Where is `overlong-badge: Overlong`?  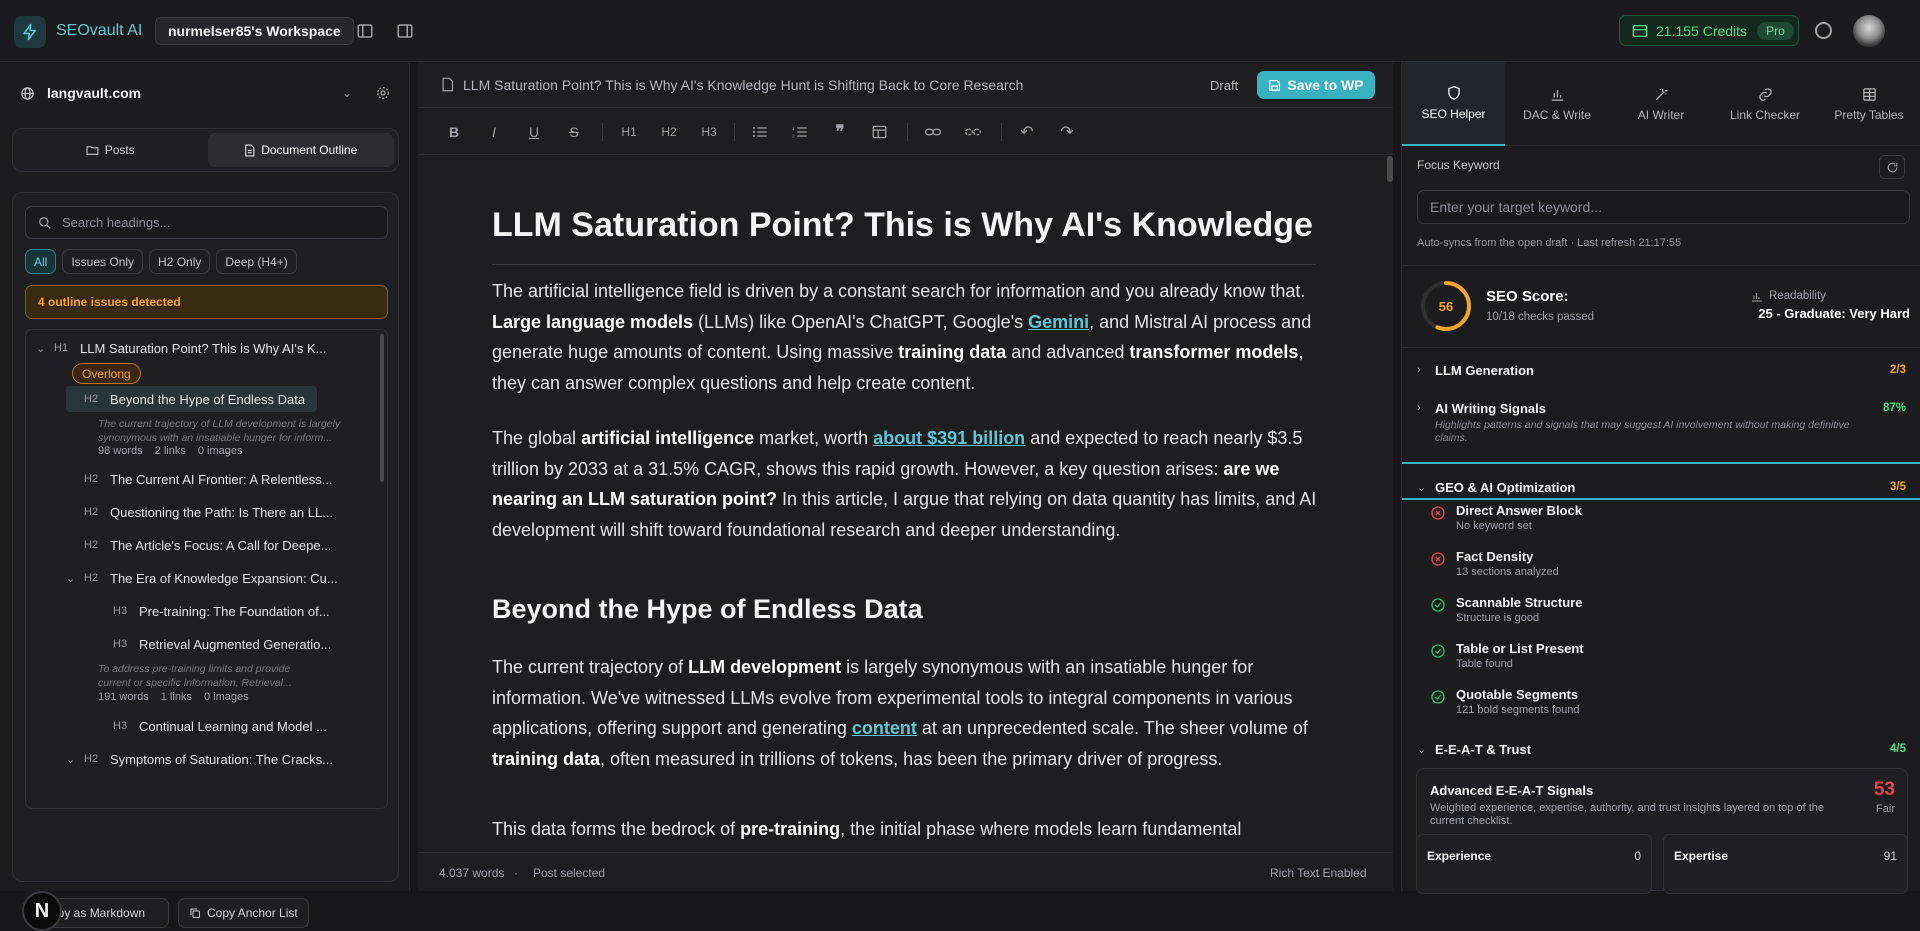
overlong-badge: Overlong is located at coordinates (106, 373).